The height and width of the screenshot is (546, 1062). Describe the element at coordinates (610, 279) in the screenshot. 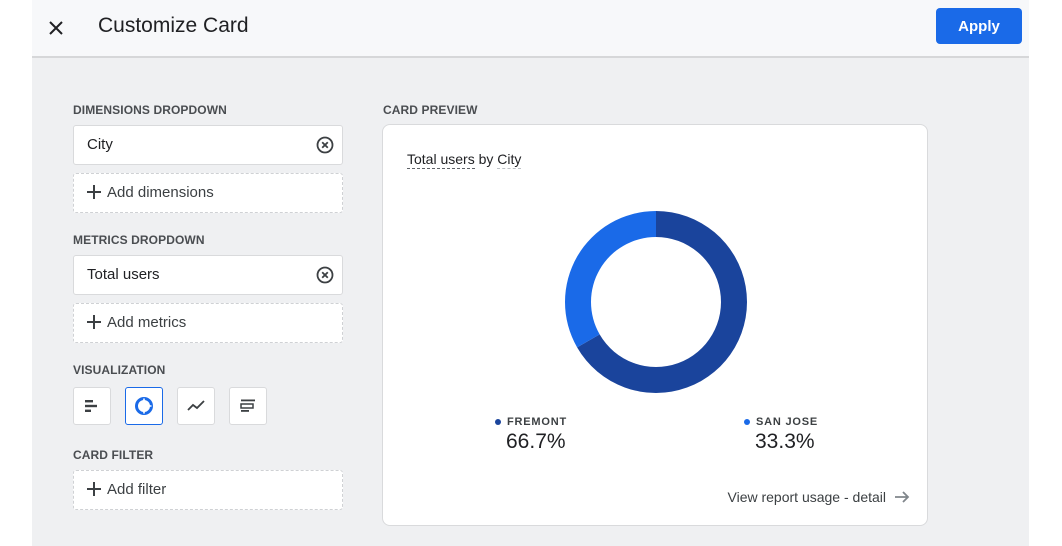

I see `donut-slice-san-jose` at that location.